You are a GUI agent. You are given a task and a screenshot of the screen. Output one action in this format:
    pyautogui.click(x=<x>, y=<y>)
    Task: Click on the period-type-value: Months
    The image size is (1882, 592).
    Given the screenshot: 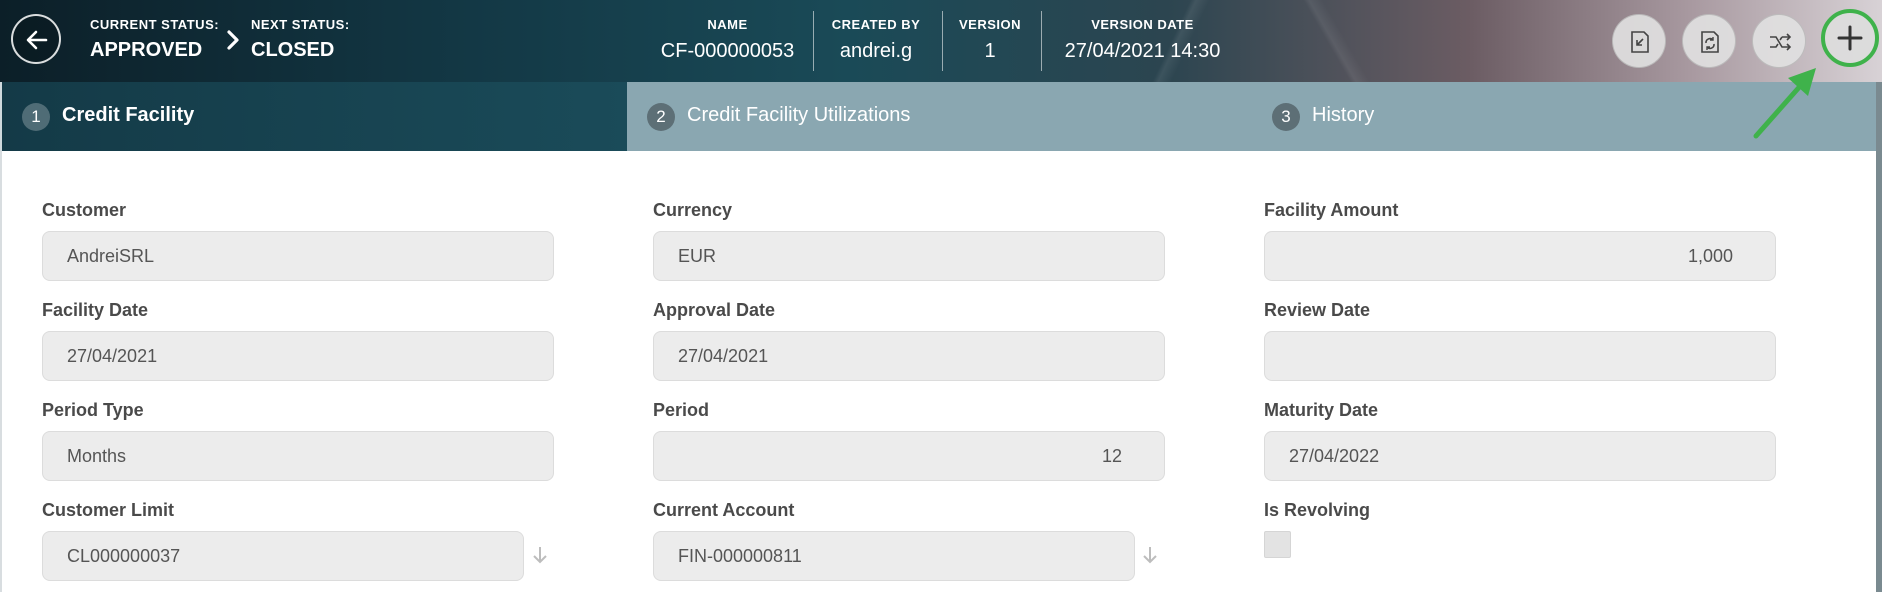 What is the action you would take?
    pyautogui.click(x=97, y=456)
    